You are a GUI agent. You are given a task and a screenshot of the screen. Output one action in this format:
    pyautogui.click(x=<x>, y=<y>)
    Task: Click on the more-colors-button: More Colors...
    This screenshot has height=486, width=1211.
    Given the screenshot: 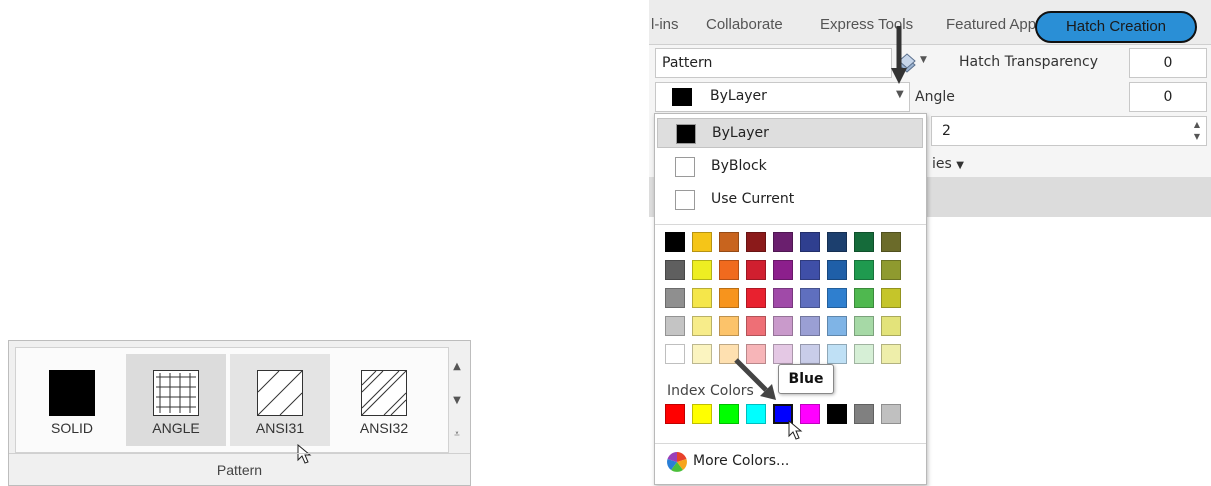 What is the action you would take?
    pyautogui.click(x=790, y=462)
    